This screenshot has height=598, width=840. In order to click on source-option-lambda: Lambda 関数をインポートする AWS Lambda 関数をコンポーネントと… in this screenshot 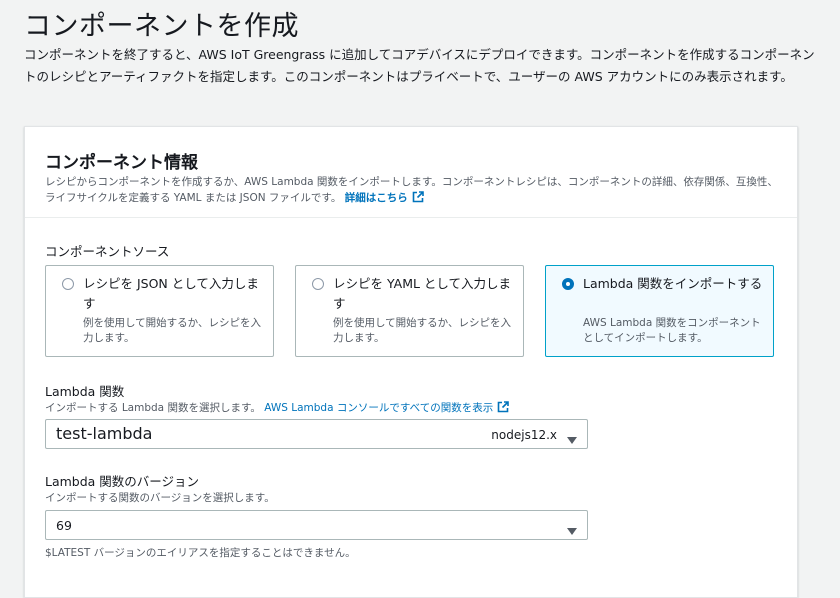, I will do `click(659, 311)`.